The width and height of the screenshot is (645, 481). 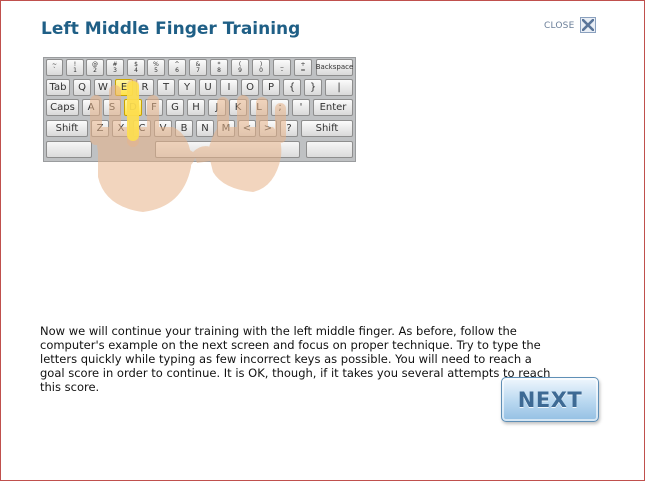 What do you see at coordinates (196, 107) in the screenshot?
I see `key-h: H` at bounding box center [196, 107].